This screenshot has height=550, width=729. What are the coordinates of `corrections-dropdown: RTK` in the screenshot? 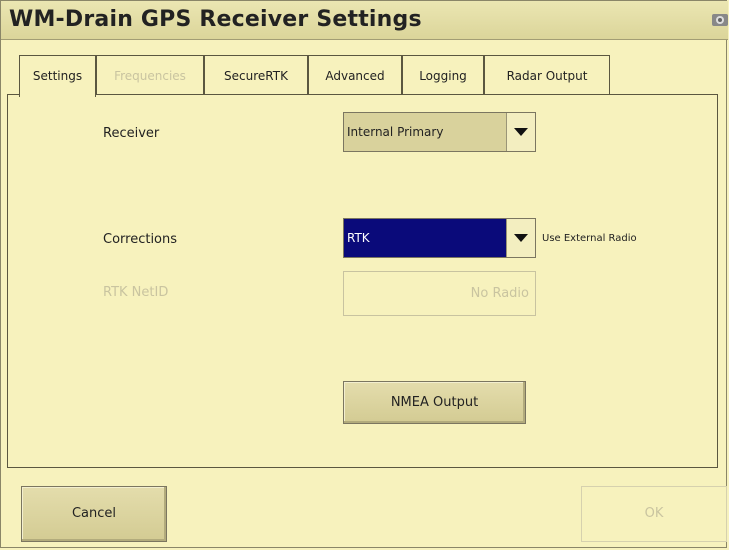 It's located at (439, 238).